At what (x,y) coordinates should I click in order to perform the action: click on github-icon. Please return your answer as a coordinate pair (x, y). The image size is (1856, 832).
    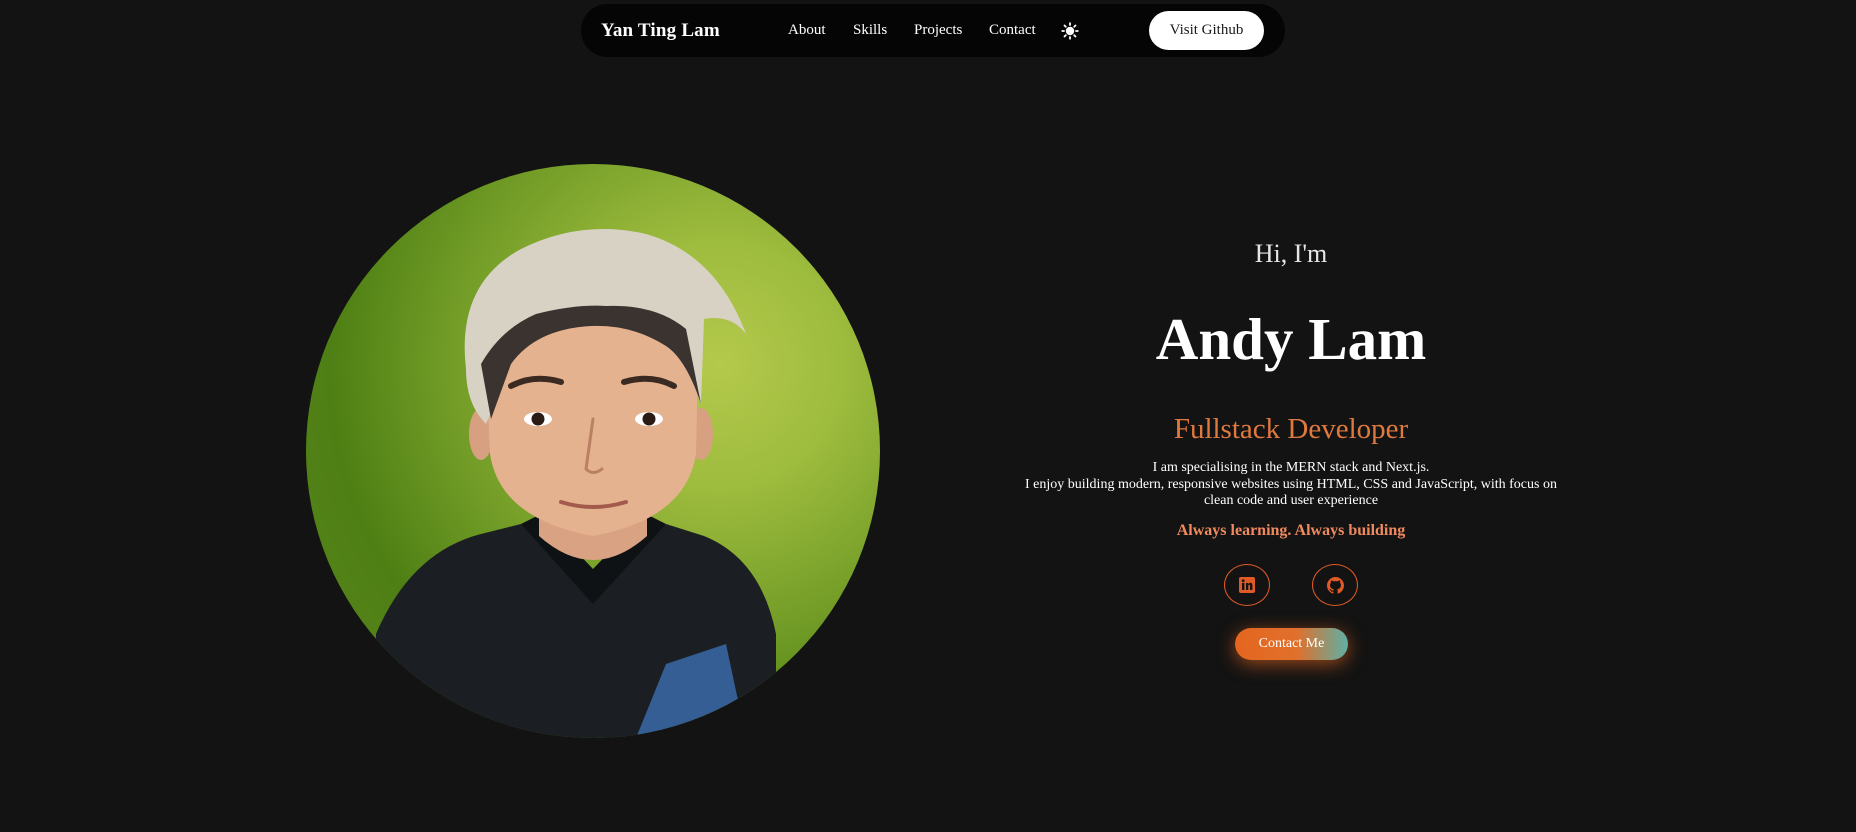
    Looking at the image, I should click on (1335, 585).